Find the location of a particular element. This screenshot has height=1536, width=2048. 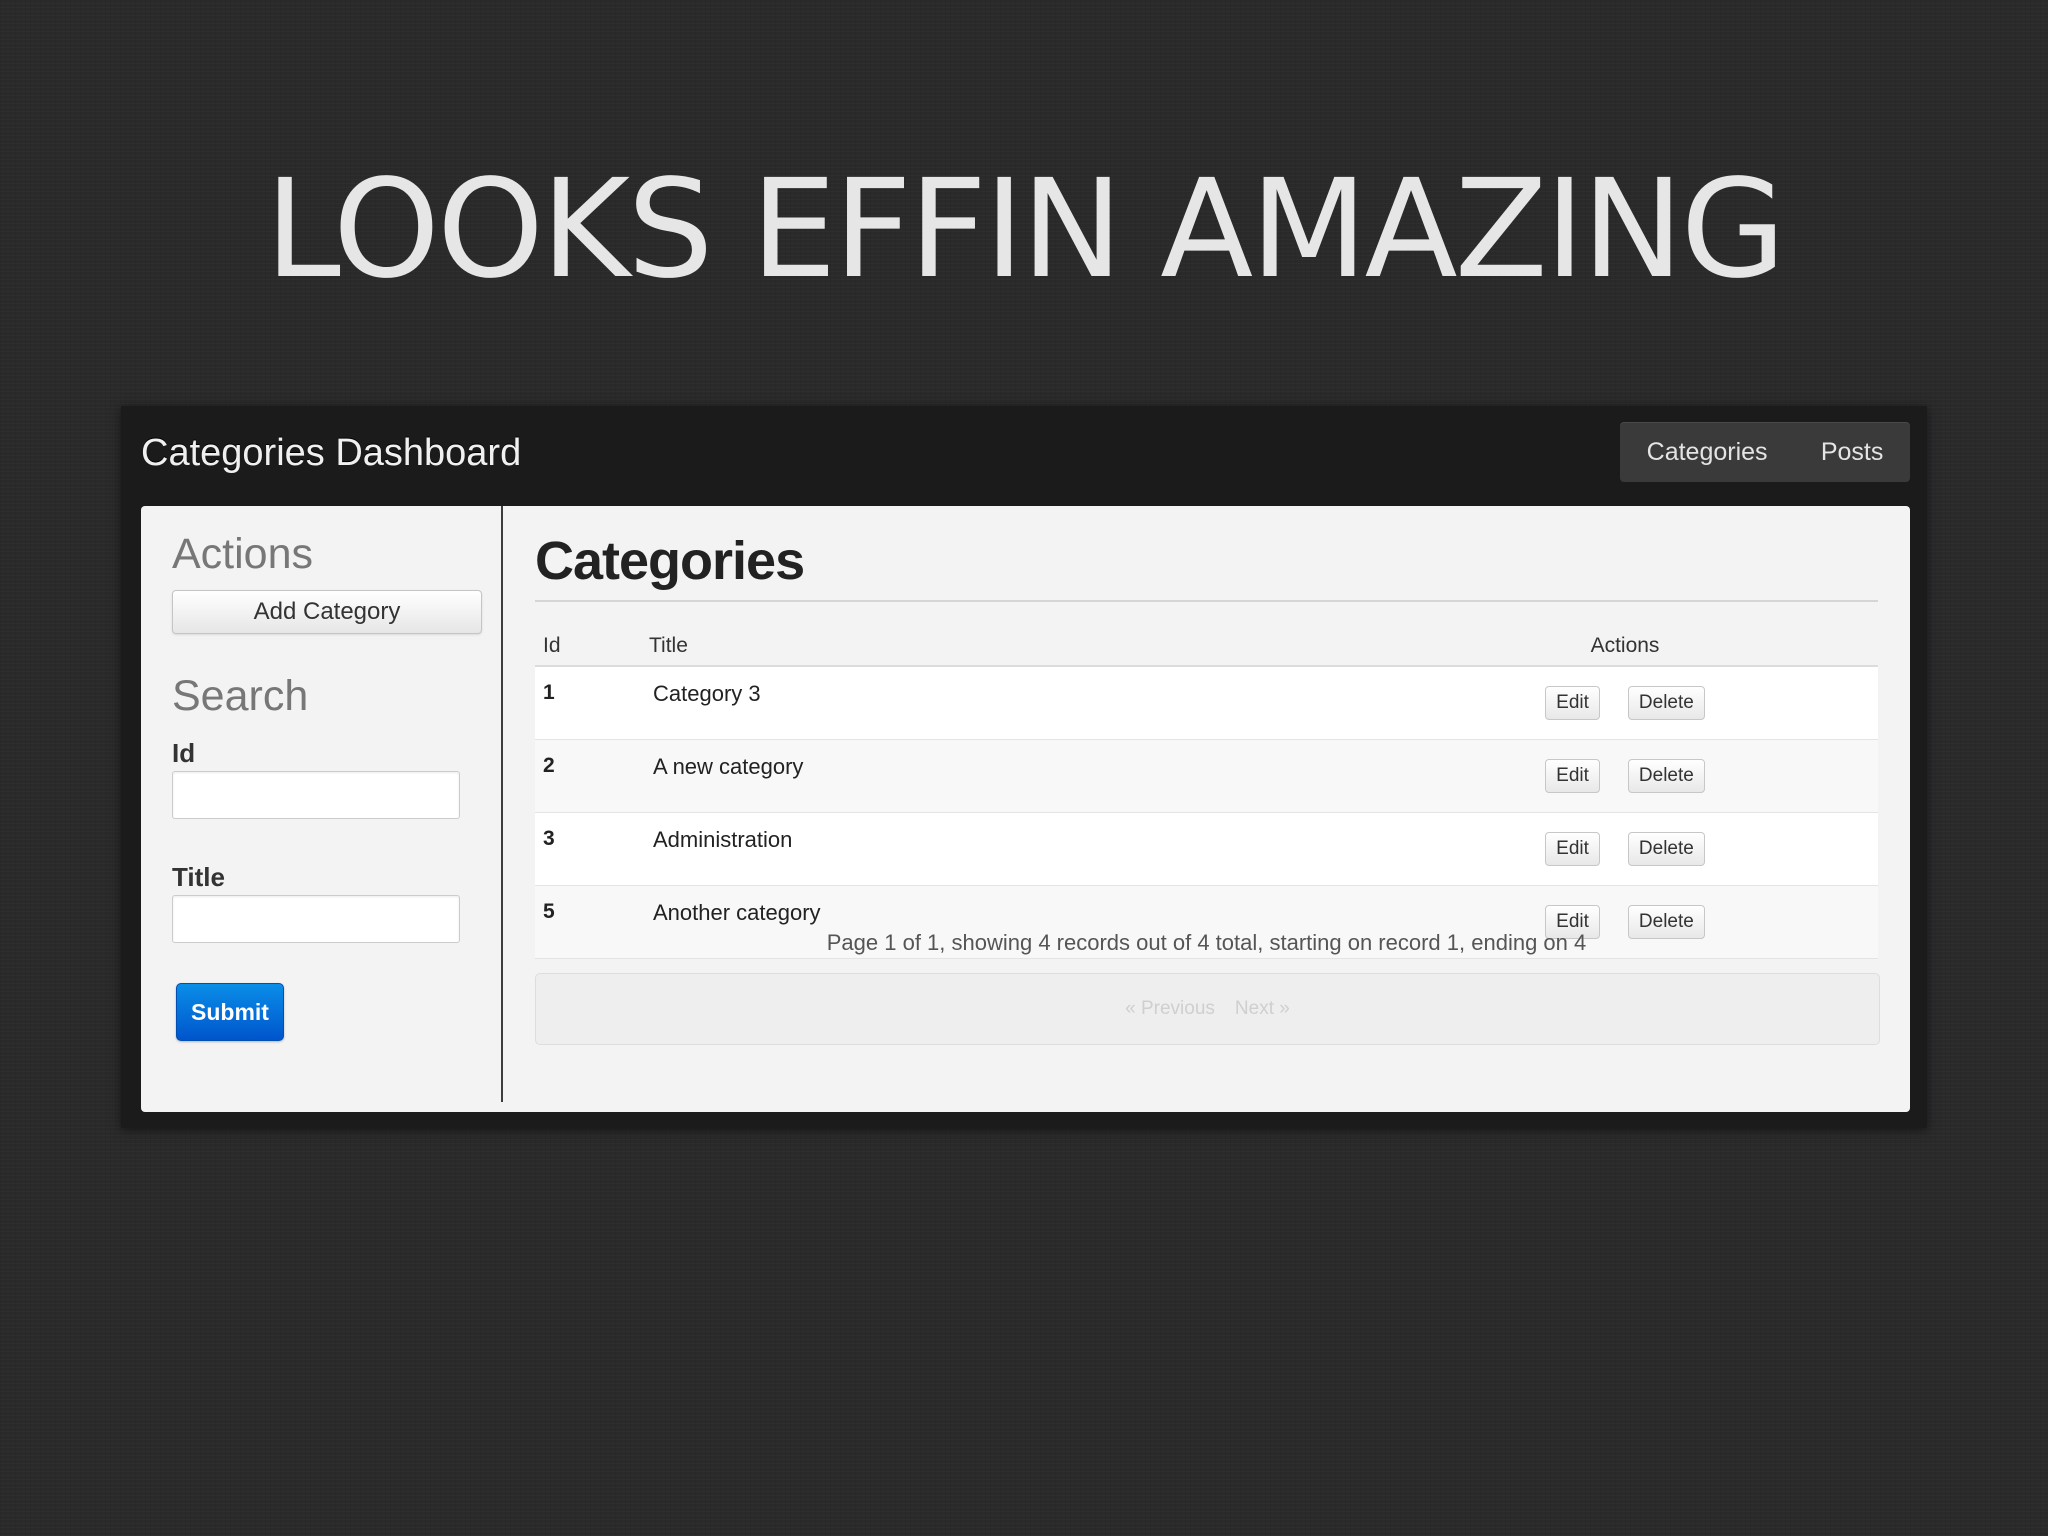

categories-table: Id Title Actions 1 Category 3 Edit Delete is located at coordinates (1206, 793).